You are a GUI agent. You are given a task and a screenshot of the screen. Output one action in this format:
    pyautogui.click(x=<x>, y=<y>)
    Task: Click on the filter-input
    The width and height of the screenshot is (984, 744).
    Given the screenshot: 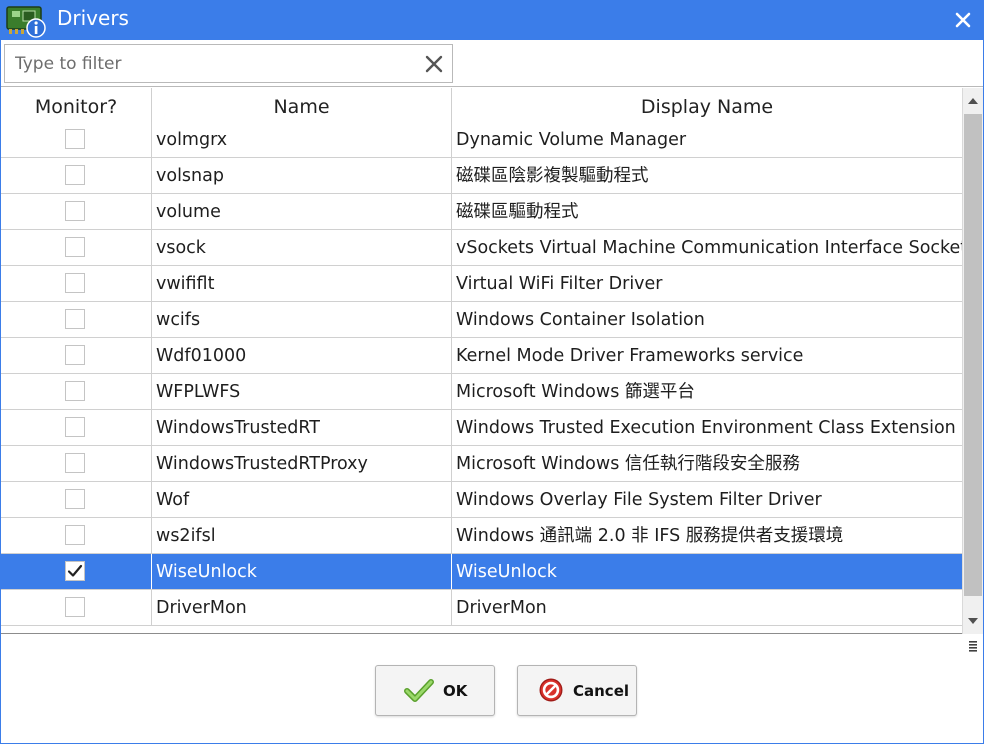 What is the action you would take?
    pyautogui.click(x=210, y=63)
    